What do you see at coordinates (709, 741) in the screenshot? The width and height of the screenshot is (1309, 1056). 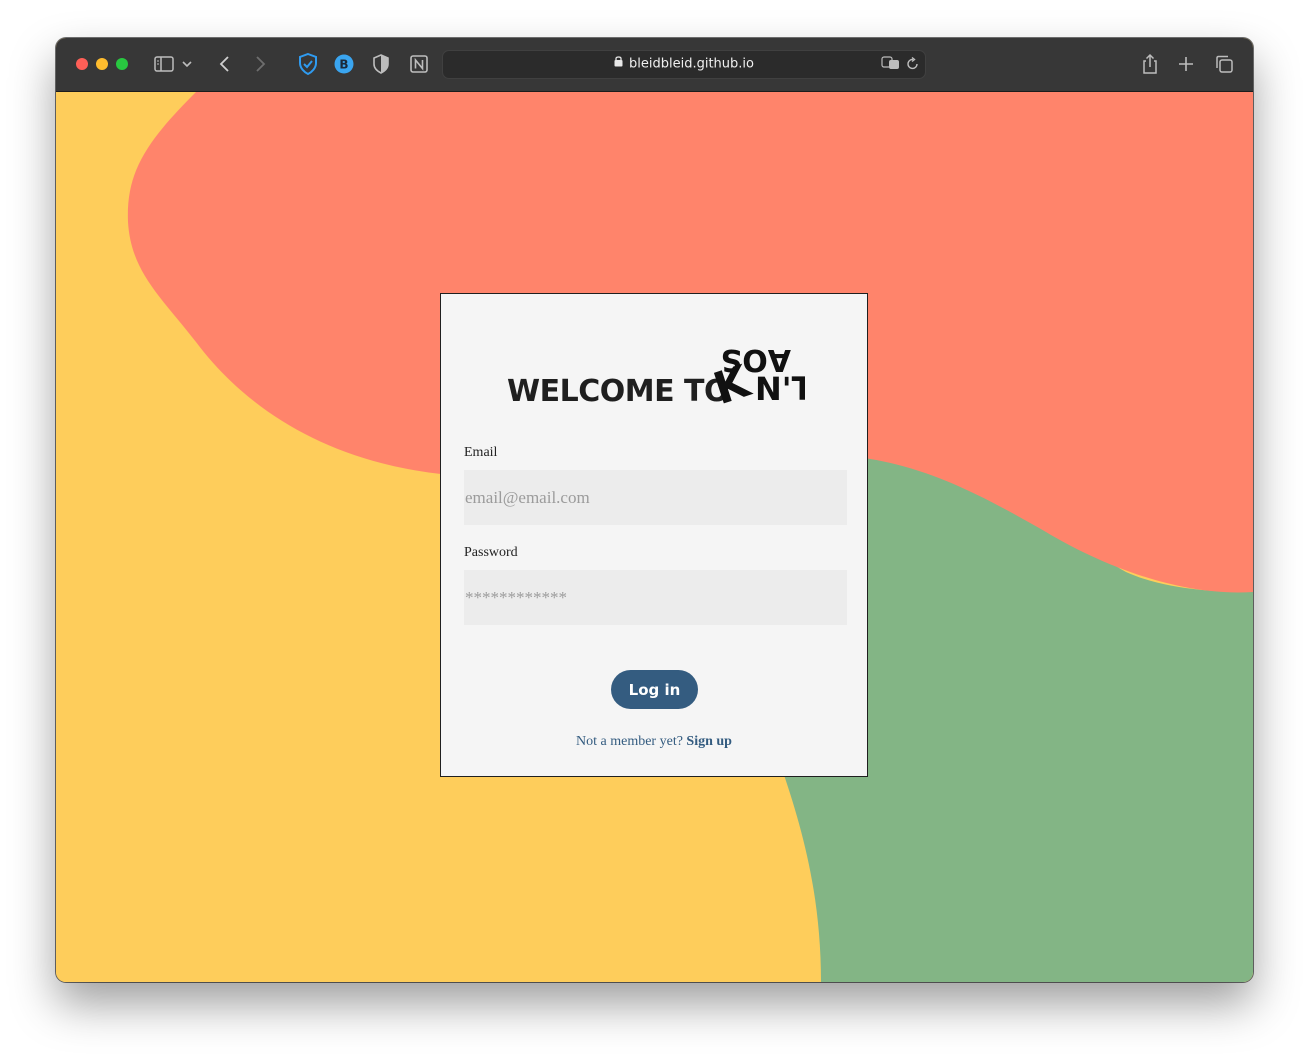 I see `signup-link: Sign up` at bounding box center [709, 741].